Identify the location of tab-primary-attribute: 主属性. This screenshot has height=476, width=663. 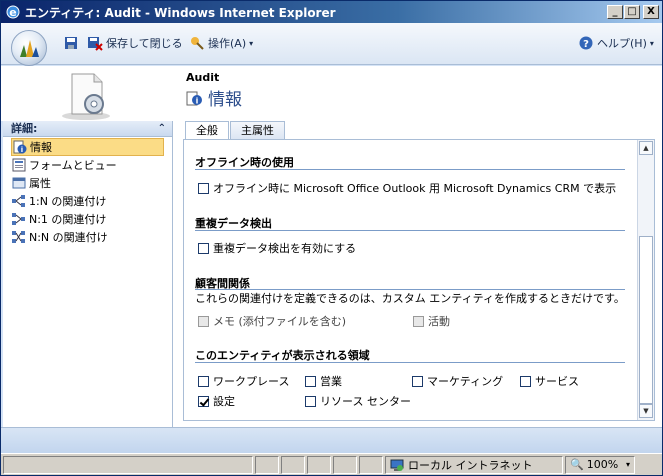
(257, 130).